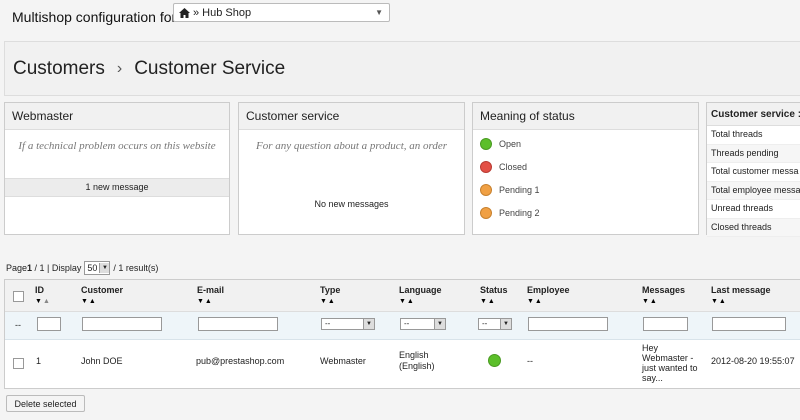 This screenshot has height=420, width=800. I want to click on status-legend-title: Meaning of status, so click(585, 116).